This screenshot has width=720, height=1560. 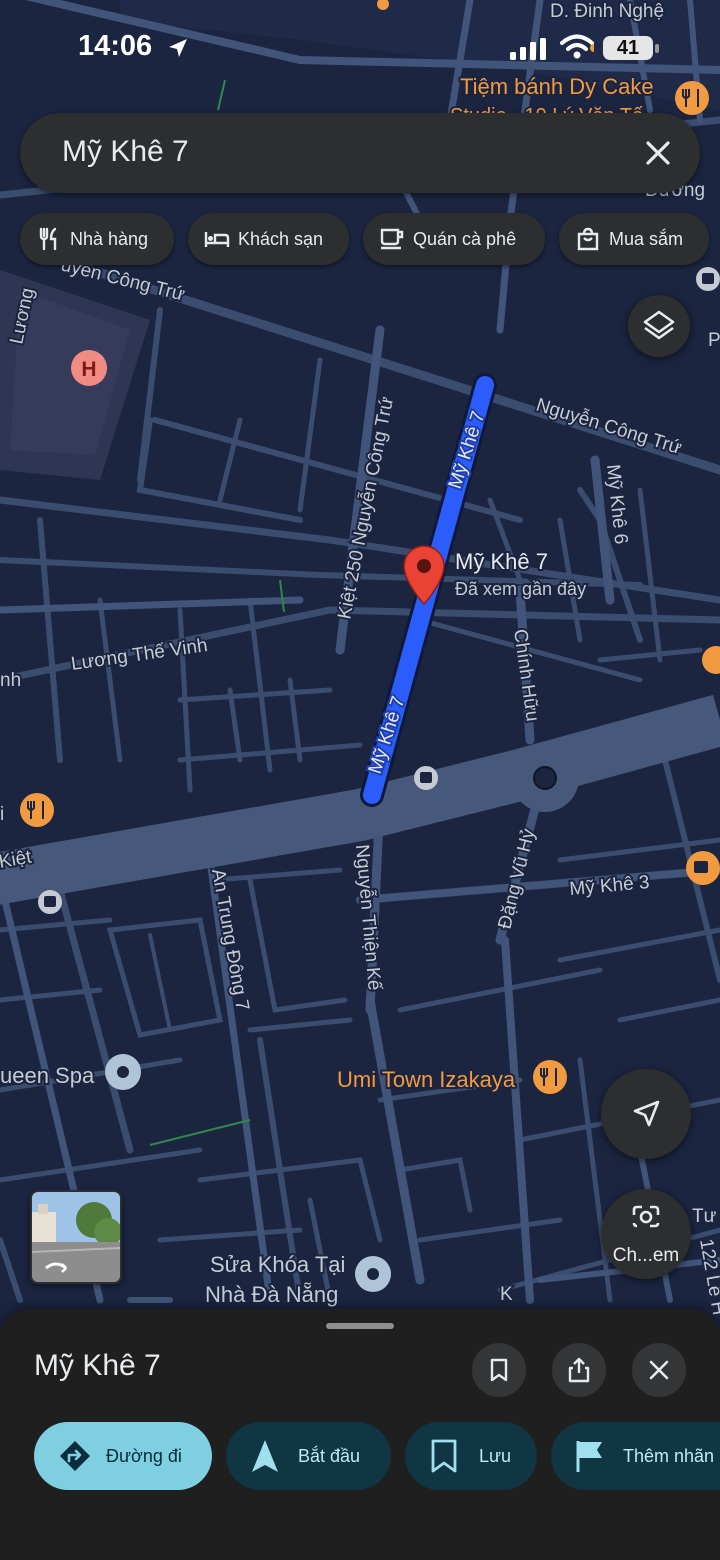 What do you see at coordinates (506, 1294) in the screenshot?
I see `street-label-k: K` at bounding box center [506, 1294].